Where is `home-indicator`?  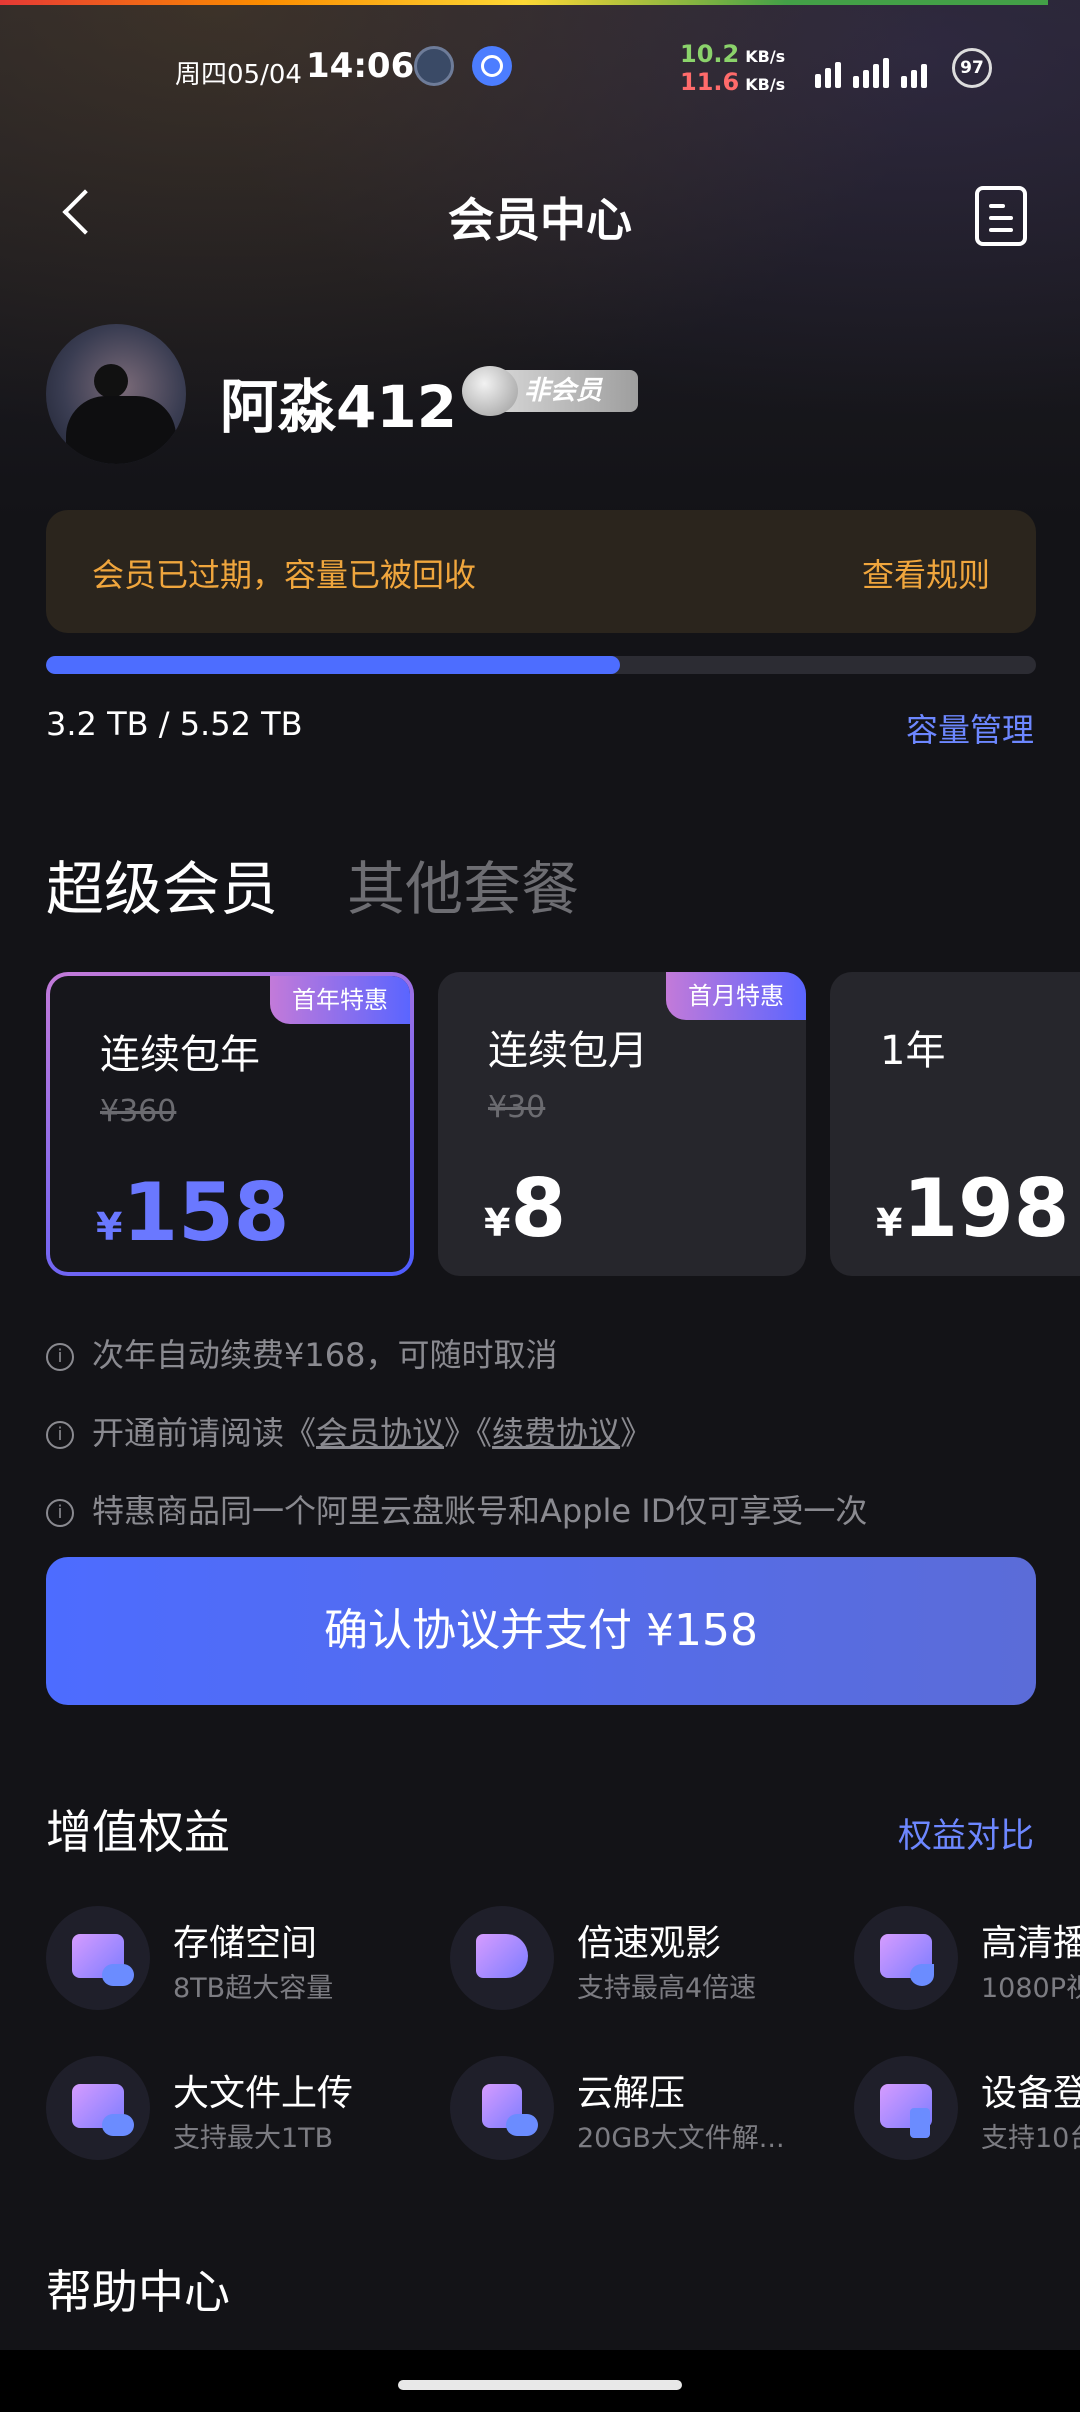
home-indicator is located at coordinates (540, 2385).